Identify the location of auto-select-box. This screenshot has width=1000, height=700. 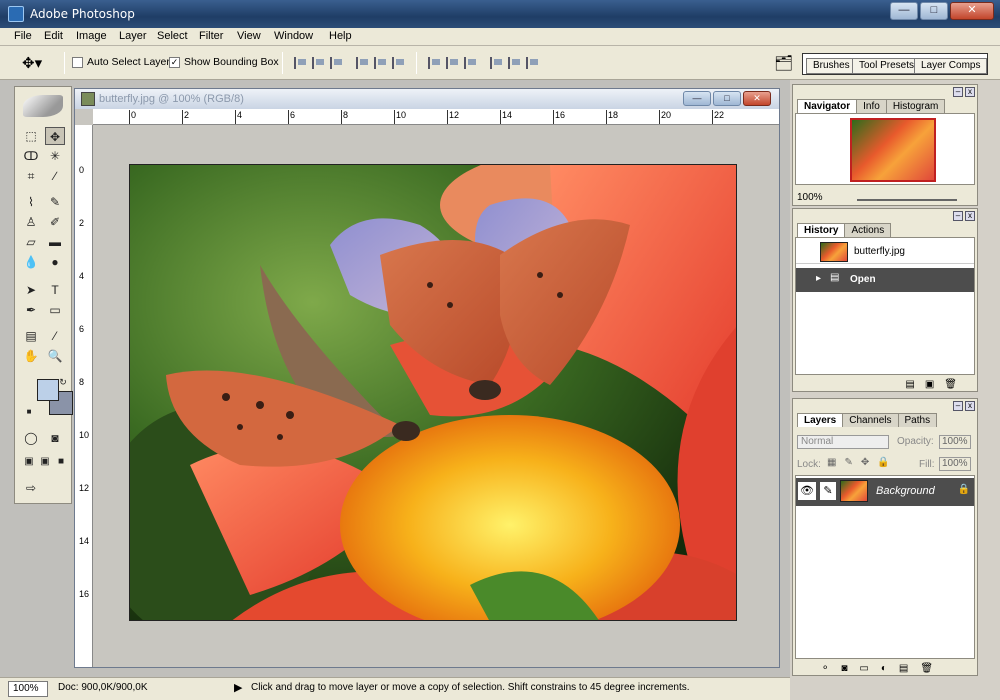
(77, 62).